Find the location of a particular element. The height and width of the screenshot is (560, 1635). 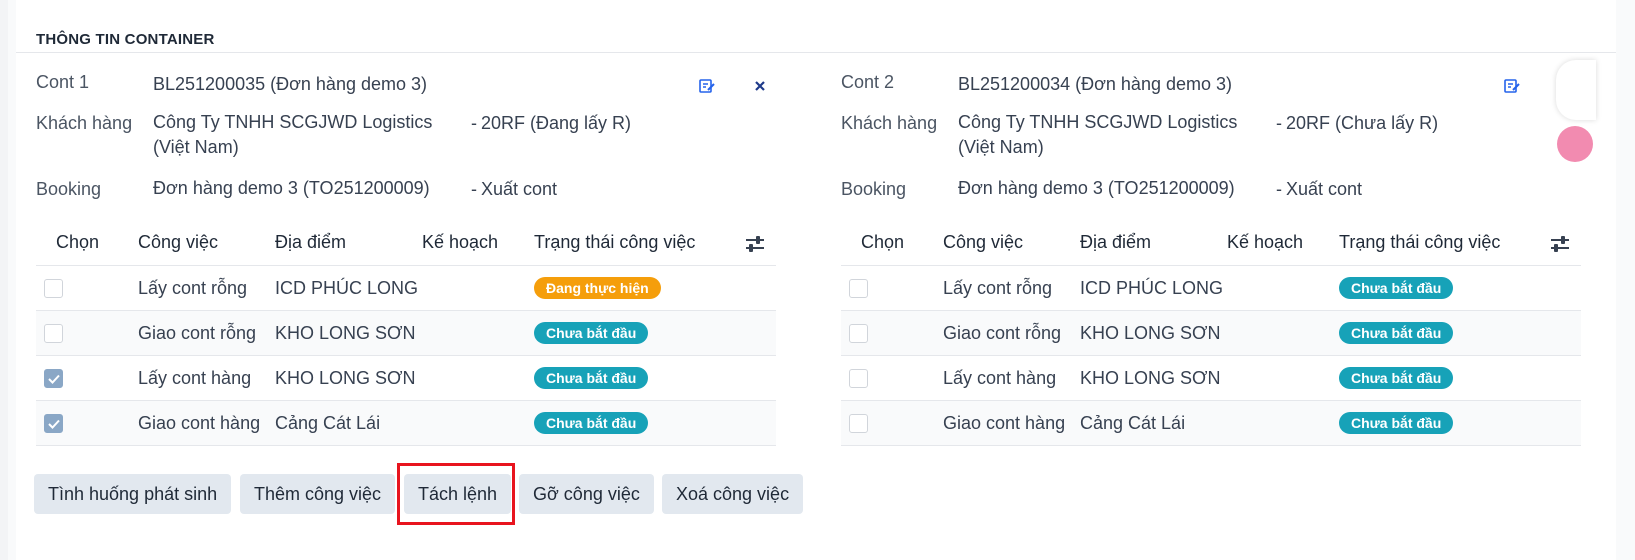

left-rail is located at coordinates (4, 280).